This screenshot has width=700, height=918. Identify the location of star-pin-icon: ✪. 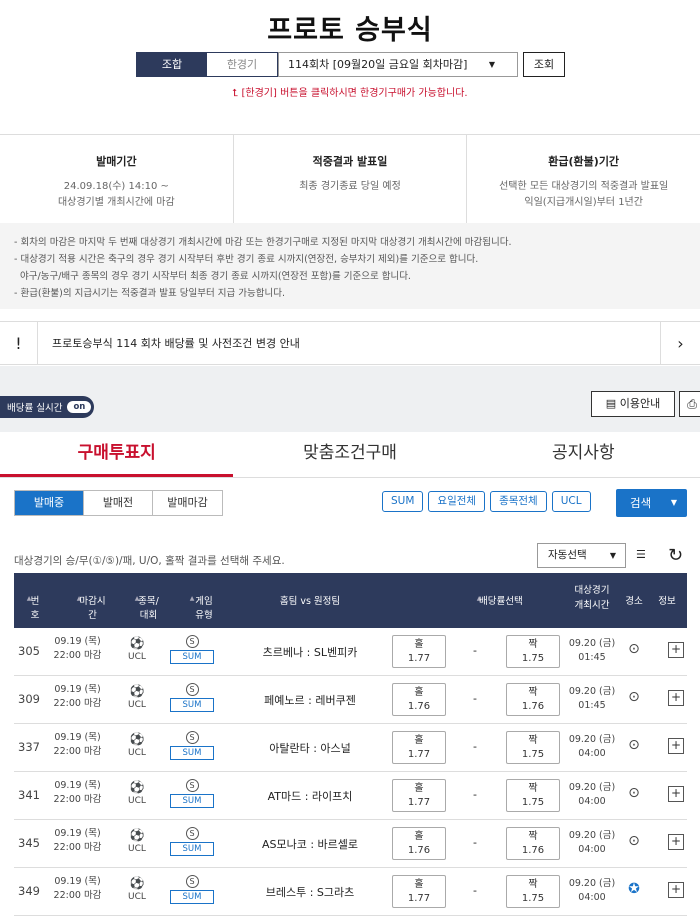
(634, 889).